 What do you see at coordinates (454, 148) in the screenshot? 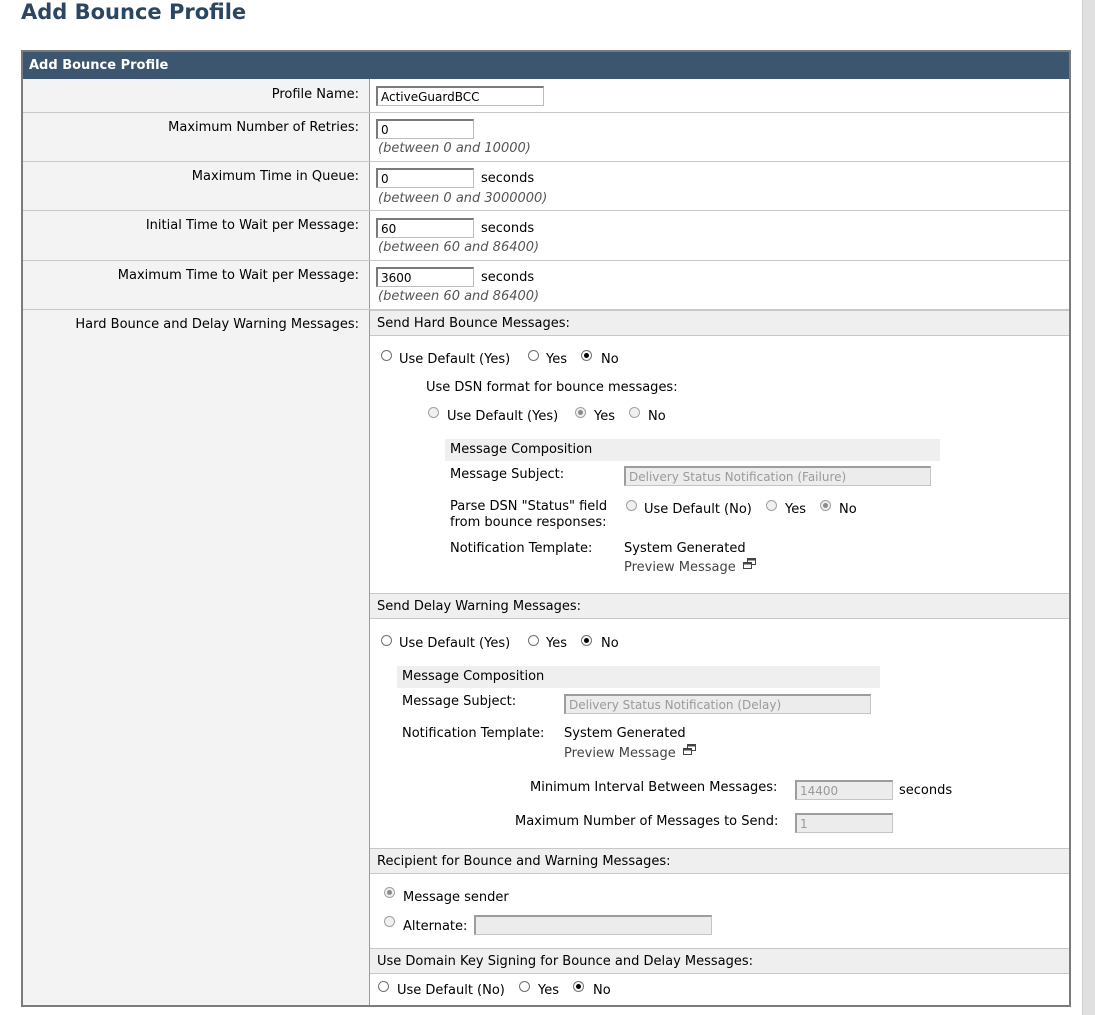
I see `max-retries-hint: (between 0 and 10000)` at bounding box center [454, 148].